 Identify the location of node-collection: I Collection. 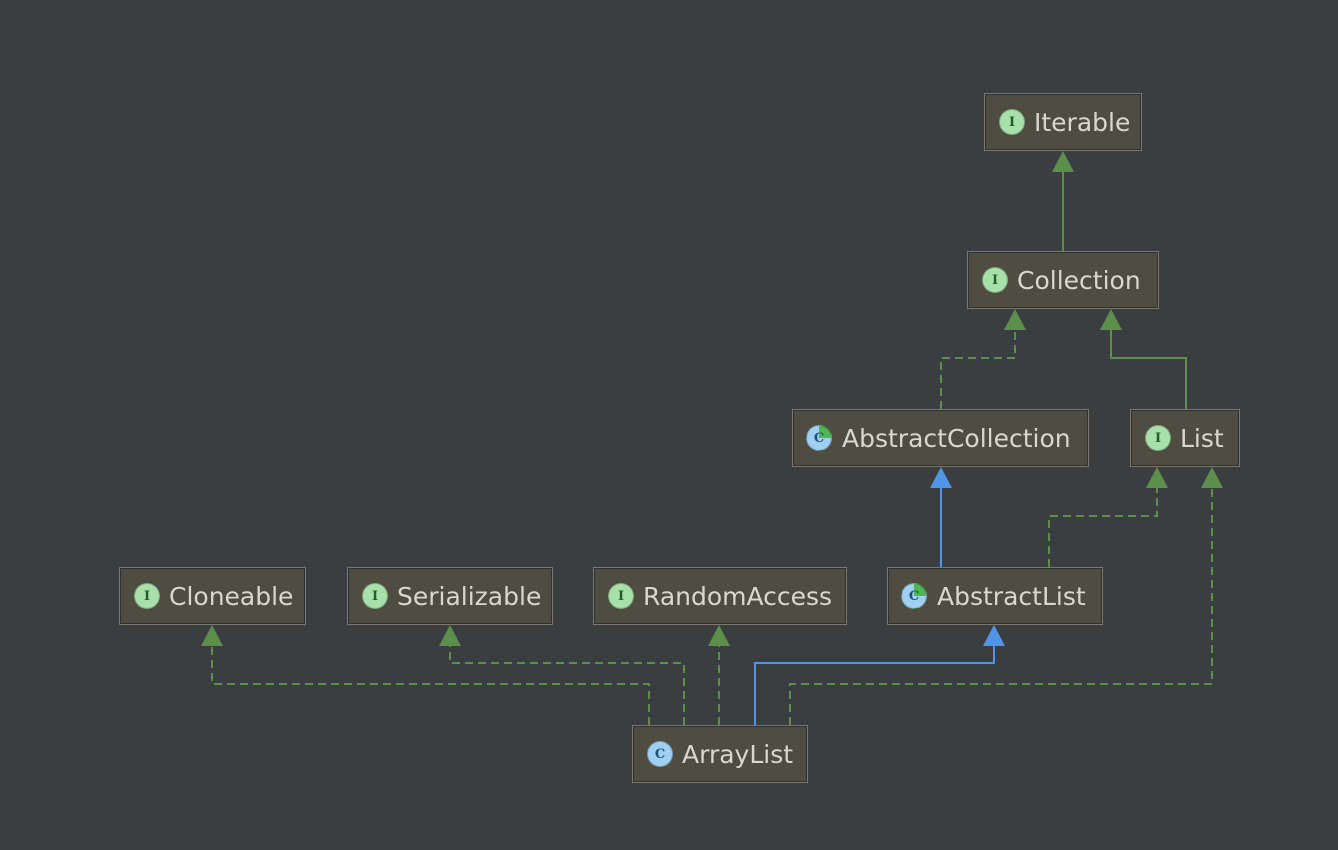
(1063, 280).